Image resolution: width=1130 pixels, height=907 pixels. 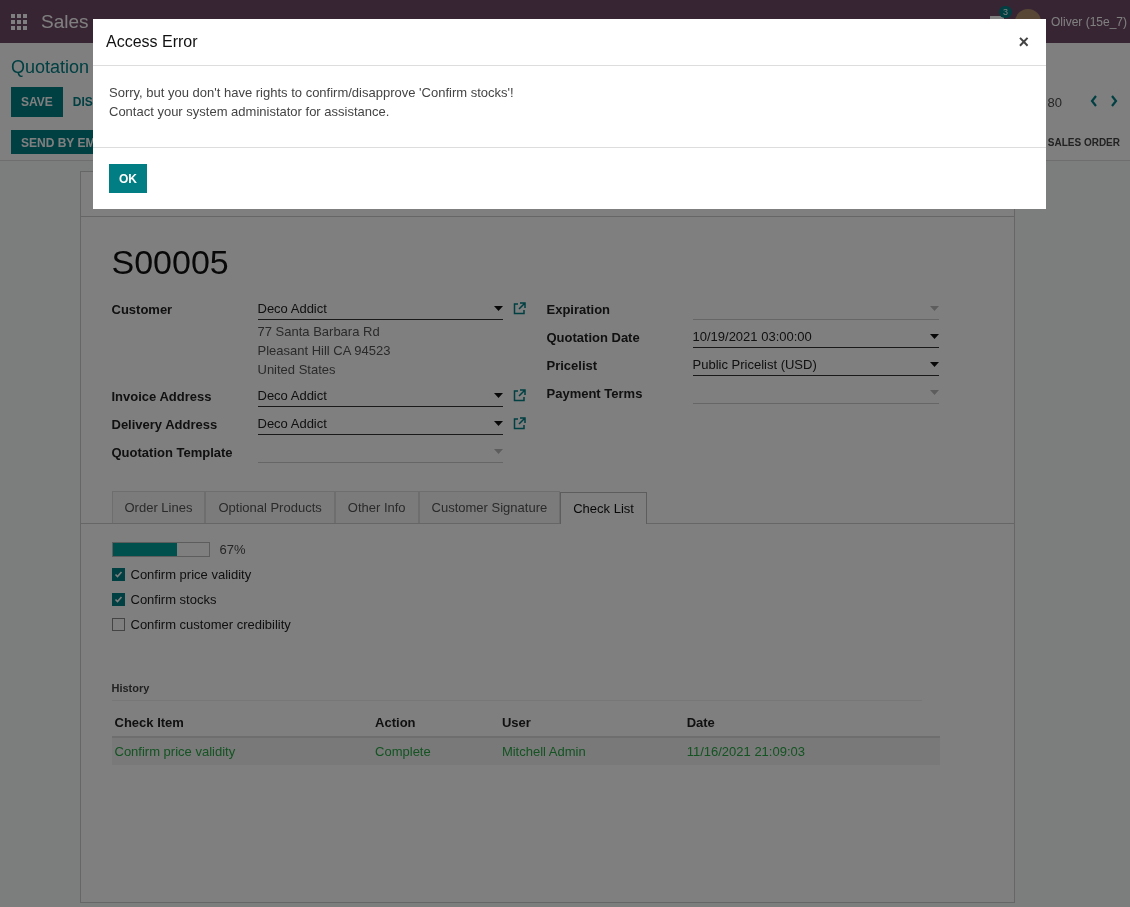 What do you see at coordinates (210, 624) in the screenshot?
I see `checkbox-label: Confirm customer credibility` at bounding box center [210, 624].